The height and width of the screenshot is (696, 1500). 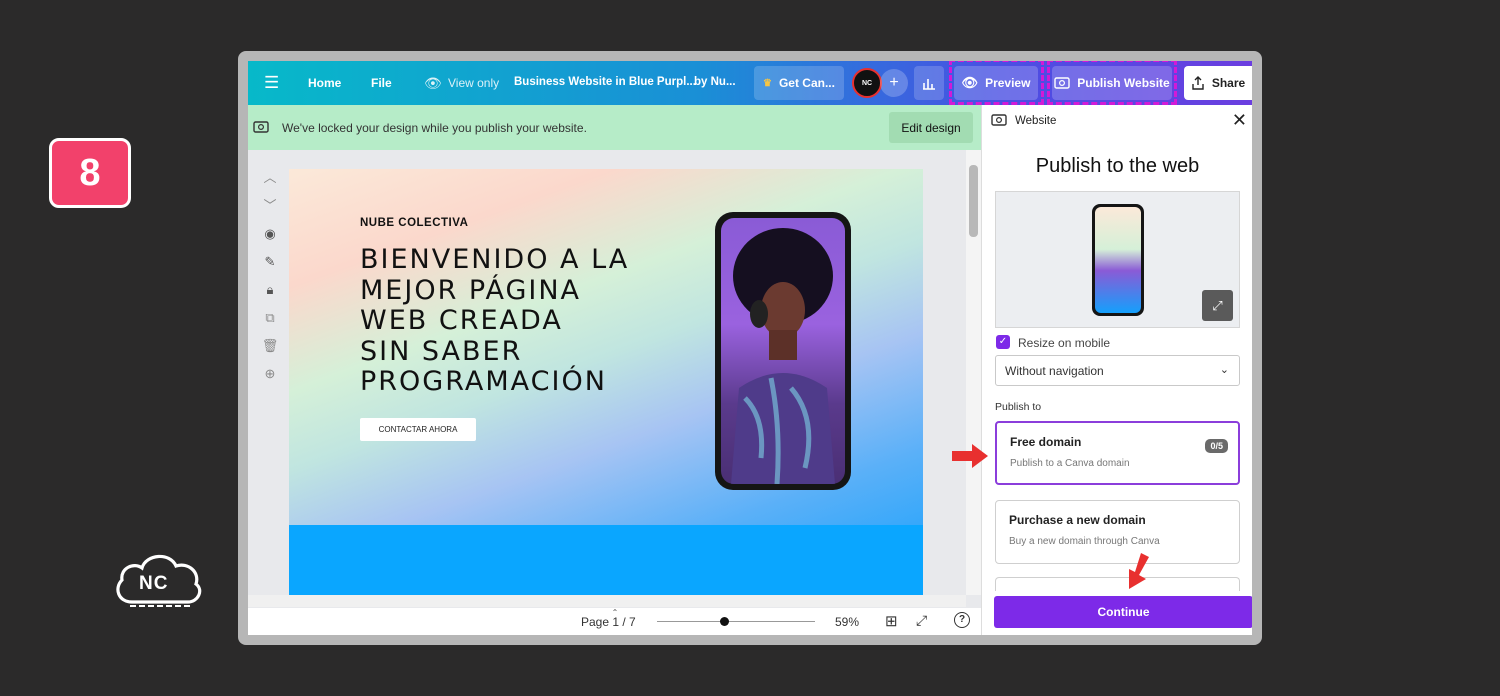 I want to click on notes-icon: ✎, so click(x=270, y=262).